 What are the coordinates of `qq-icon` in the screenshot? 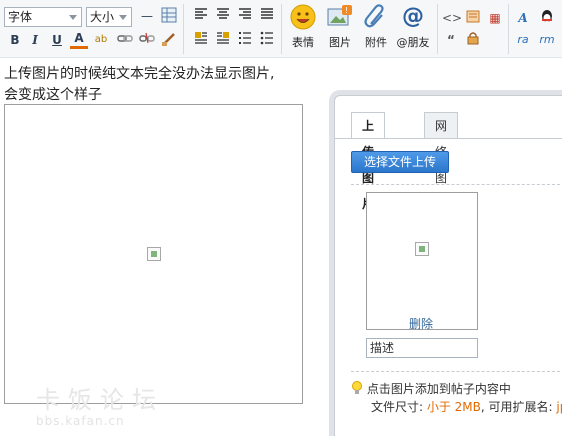 It's located at (547, 18).